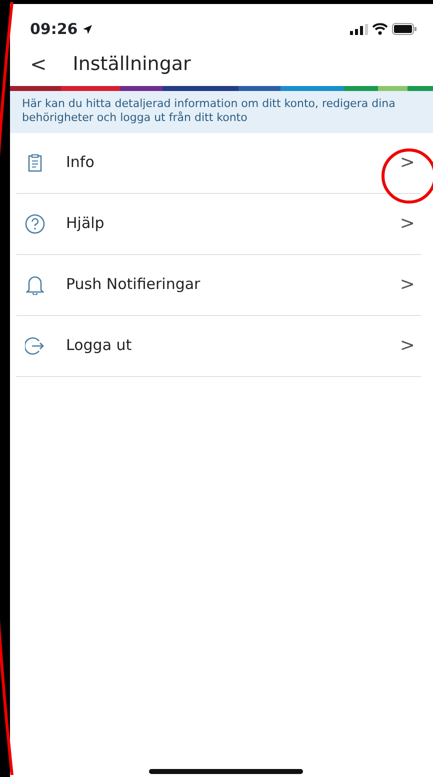 This screenshot has width=433, height=777. Describe the element at coordinates (54, 29) in the screenshot. I see `status-time: 09:26` at that location.